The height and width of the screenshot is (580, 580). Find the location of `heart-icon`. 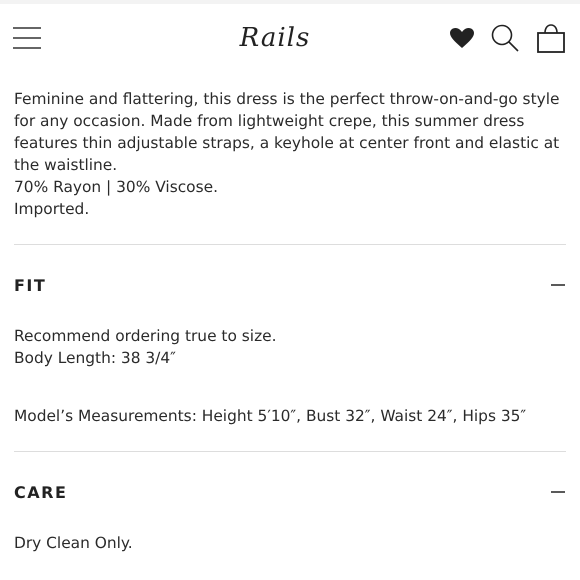

heart-icon is located at coordinates (462, 38).